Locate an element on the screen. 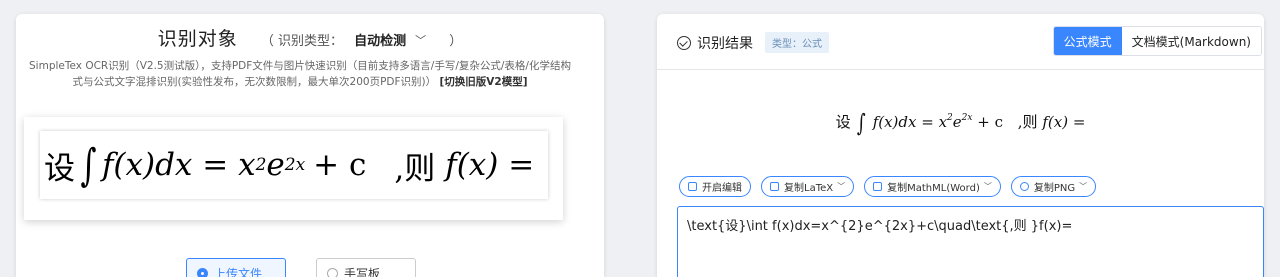 The width and height of the screenshot is (1280, 277). handwrite-label: 手写板 is located at coordinates (362, 271).